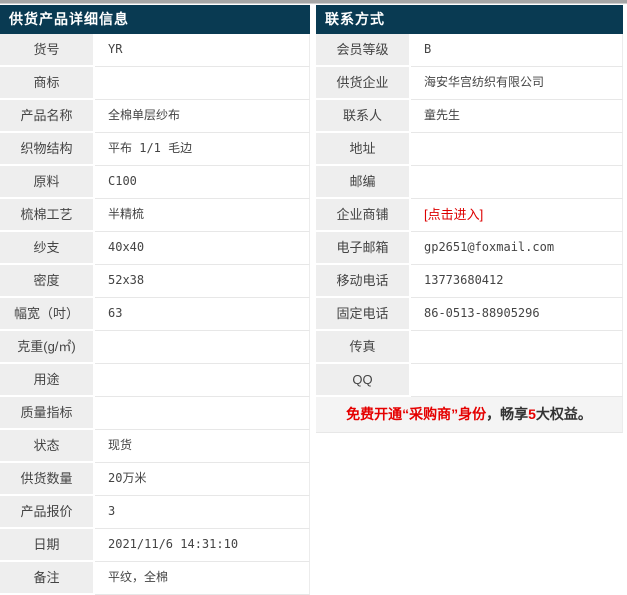 The image size is (627, 595). I want to click on table-row-usage: 用途, so click(155, 380).